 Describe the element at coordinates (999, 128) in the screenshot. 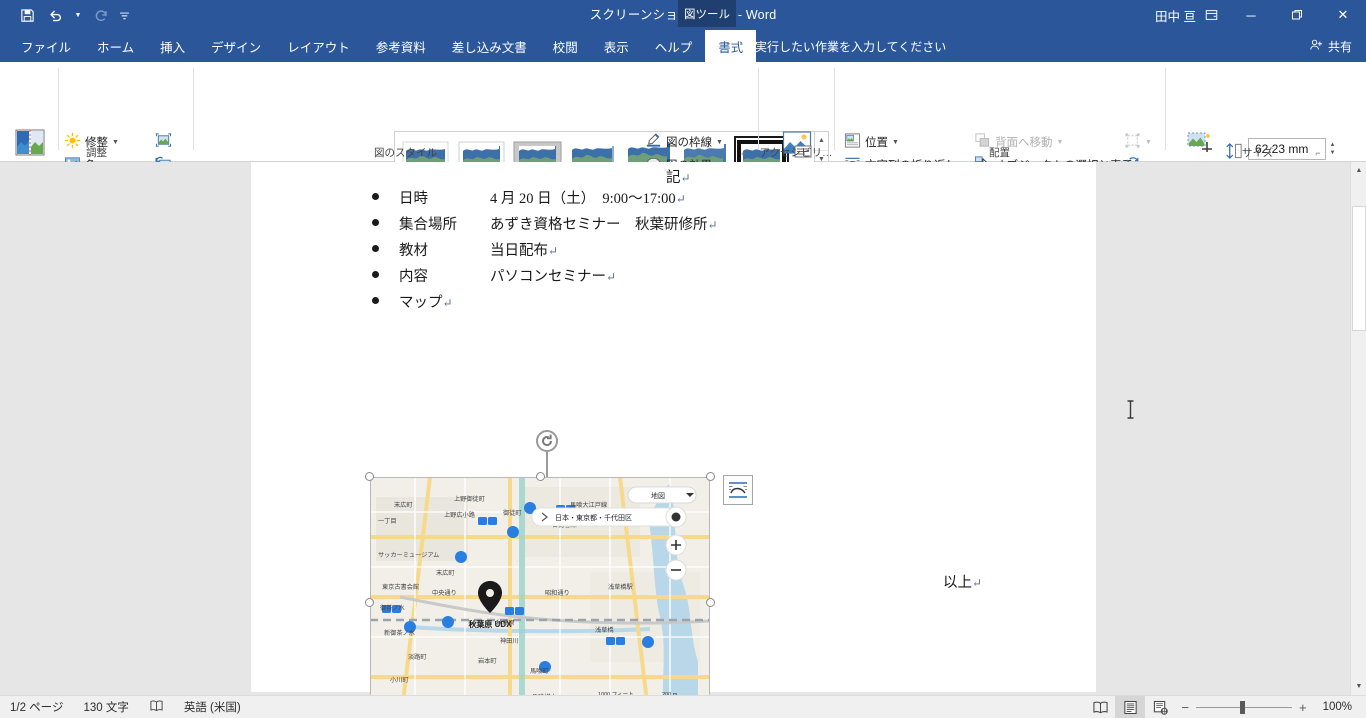

I see `ribbon-group-arrange: 位置 ▼ 文字列の折り返し ▼ 前面へ移動 ▼` at that location.